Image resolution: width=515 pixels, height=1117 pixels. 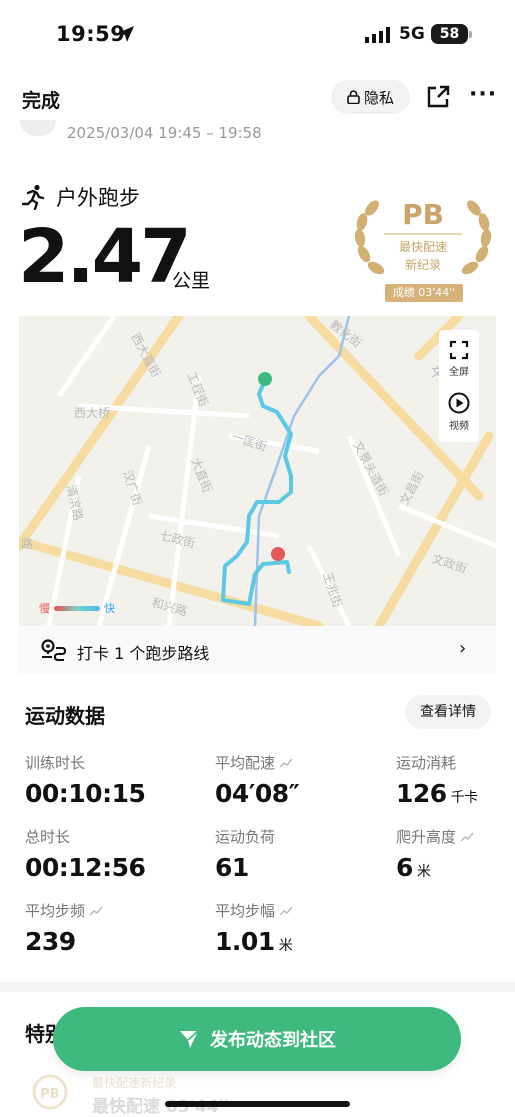 What do you see at coordinates (257, 650) in the screenshot?
I see `checkin-row: 打卡 1 个跑步路线 ›` at bounding box center [257, 650].